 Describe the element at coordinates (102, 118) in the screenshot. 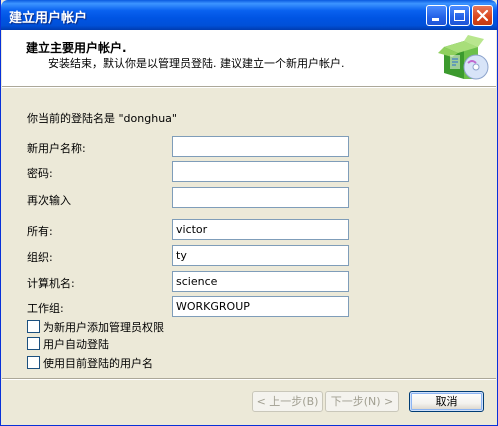

I see `current-login-text: 你当前的登陆名是 "donghua"` at that location.